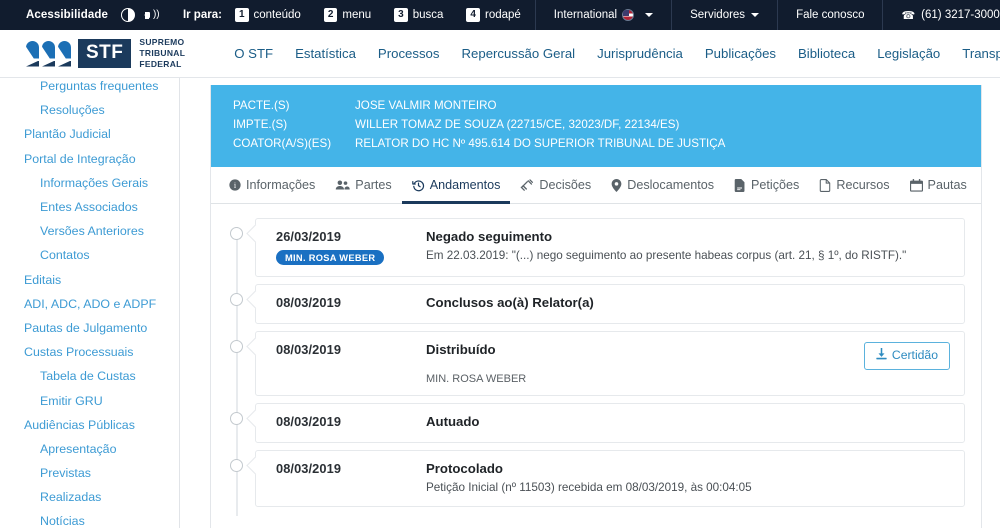  Describe the element at coordinates (418, 15) in the screenshot. I see `shortcut-busca: 3 busca` at that location.